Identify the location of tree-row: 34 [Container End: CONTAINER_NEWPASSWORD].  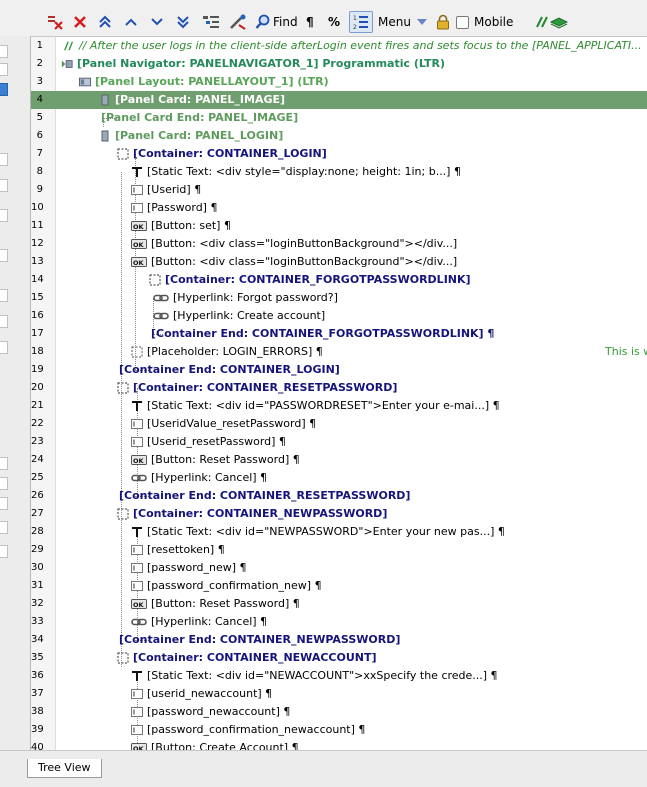
(339, 640).